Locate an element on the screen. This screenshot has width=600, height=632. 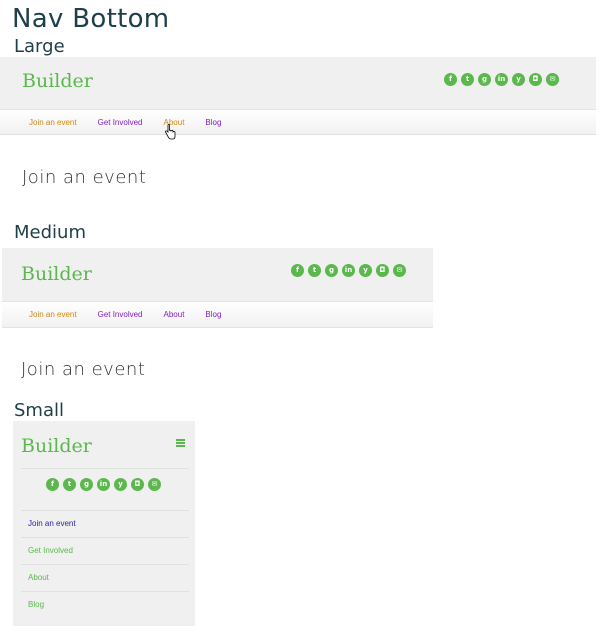
medium-header: Builder f t g in y ◘ ✉ is located at coordinates (217, 274).